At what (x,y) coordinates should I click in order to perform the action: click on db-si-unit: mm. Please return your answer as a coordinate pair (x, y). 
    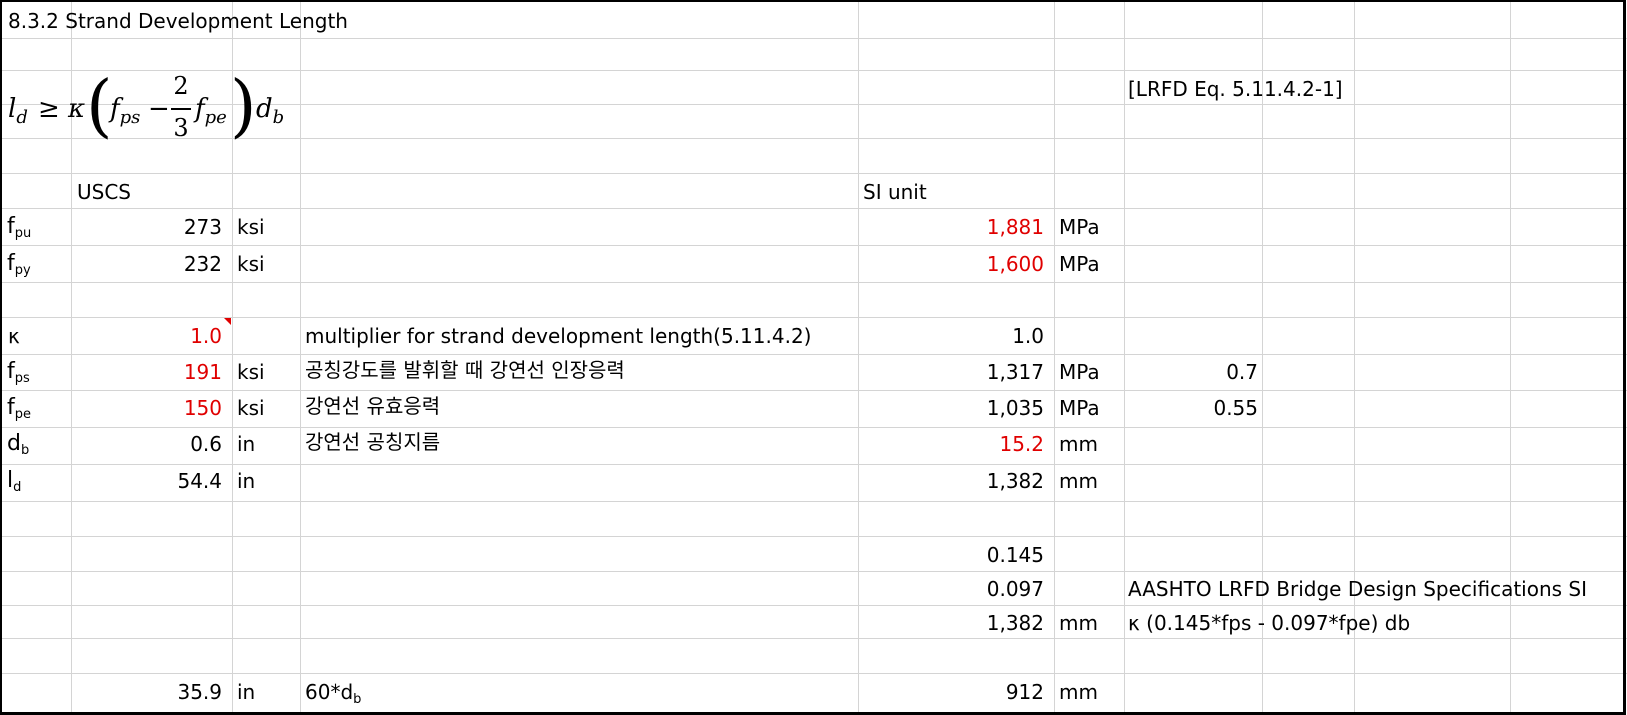
    Looking at the image, I should click on (1078, 444).